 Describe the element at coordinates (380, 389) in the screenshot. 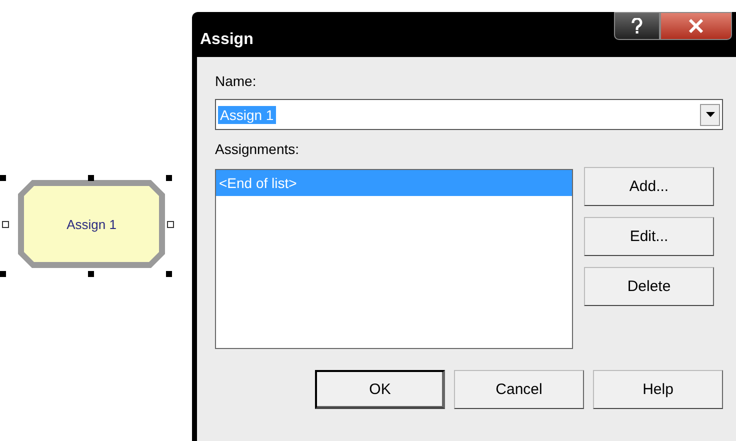

I see `dialog-button: OK` at that location.